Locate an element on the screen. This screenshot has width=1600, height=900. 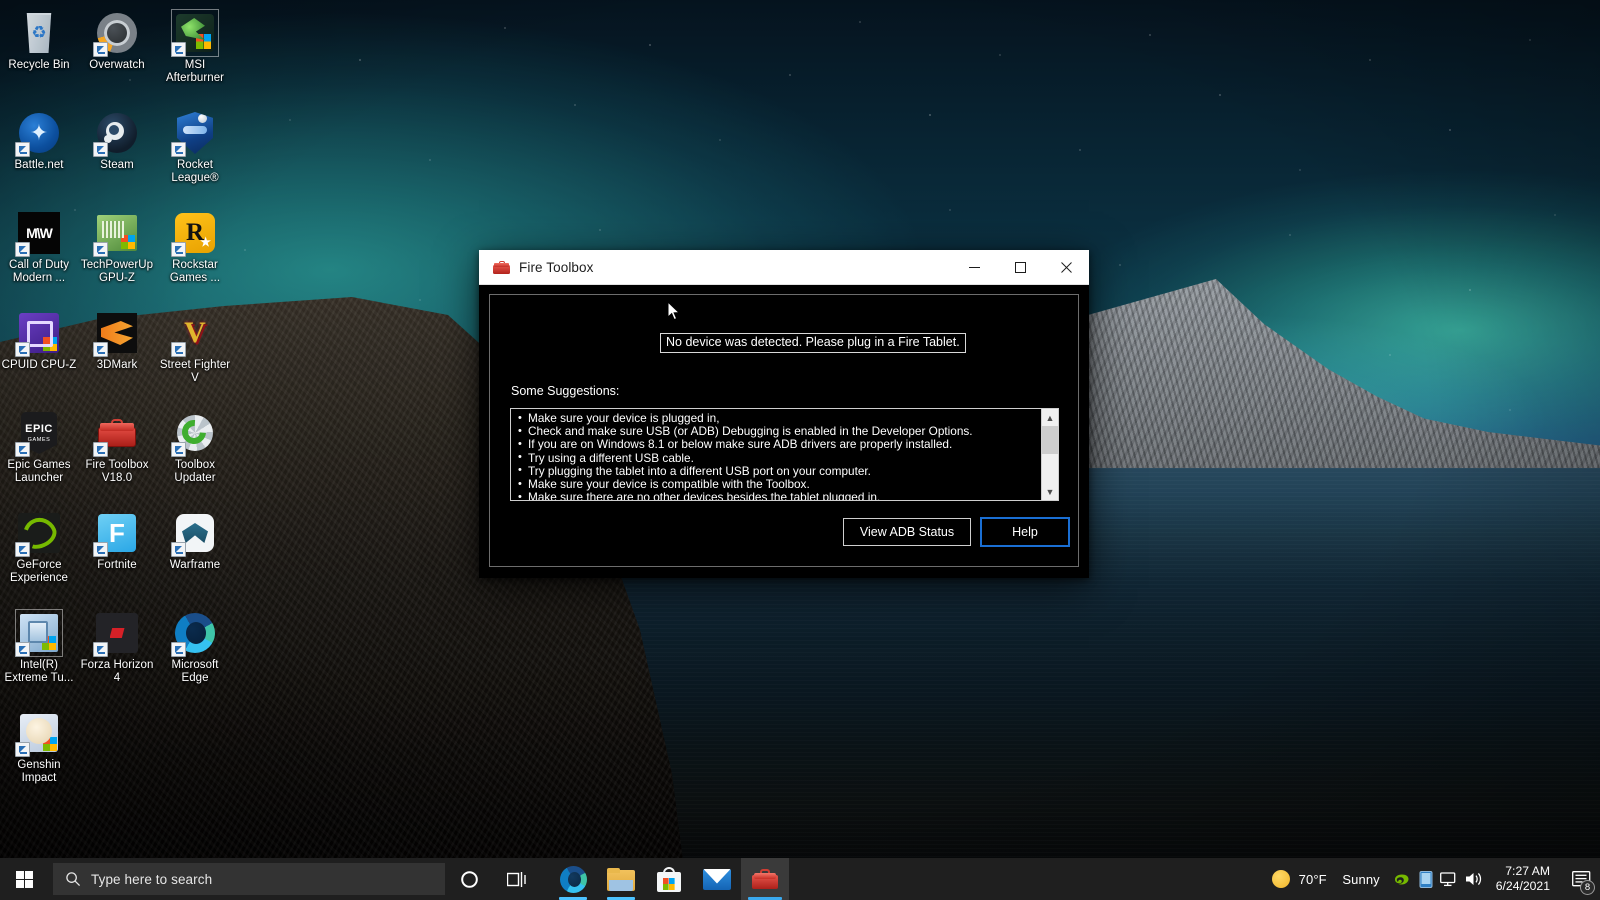
taskbar-item-fire-toolbox is located at coordinates (765, 879).